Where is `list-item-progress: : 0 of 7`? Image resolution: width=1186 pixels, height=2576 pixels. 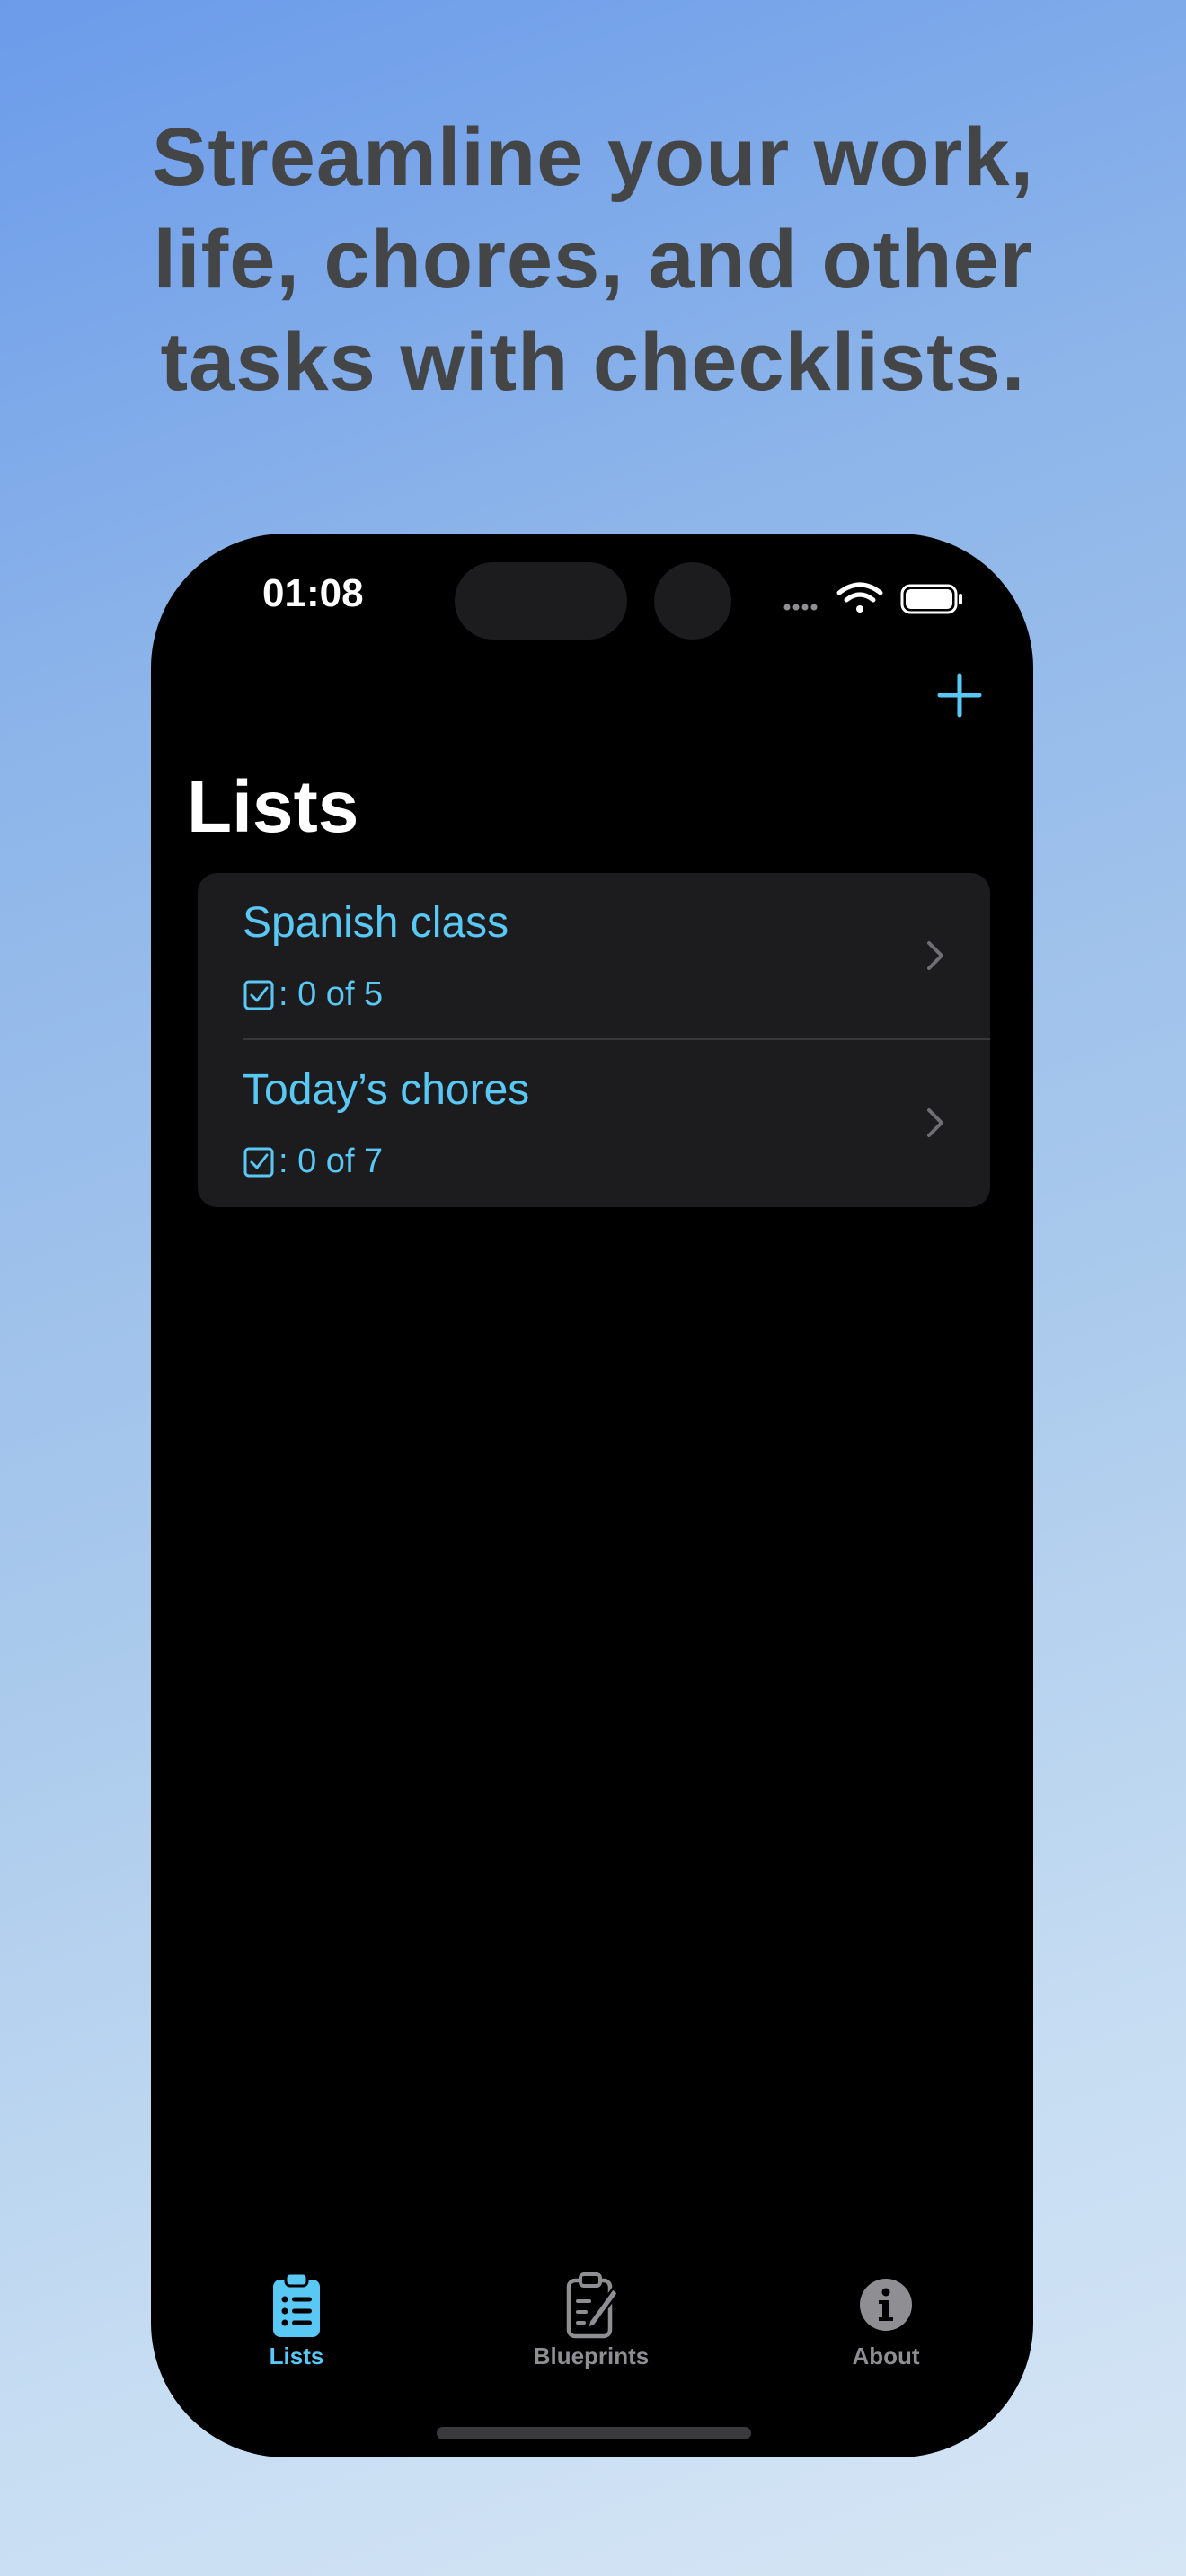 list-item-progress: : 0 of 7 is located at coordinates (313, 1161).